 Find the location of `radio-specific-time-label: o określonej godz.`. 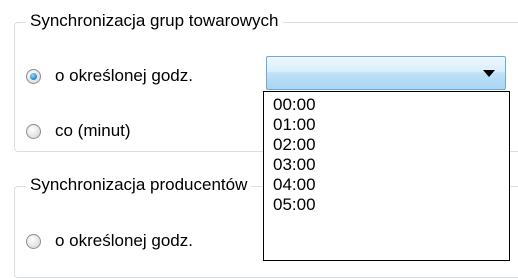

radio-specific-time-label: o określonej godz. is located at coordinates (124, 76).